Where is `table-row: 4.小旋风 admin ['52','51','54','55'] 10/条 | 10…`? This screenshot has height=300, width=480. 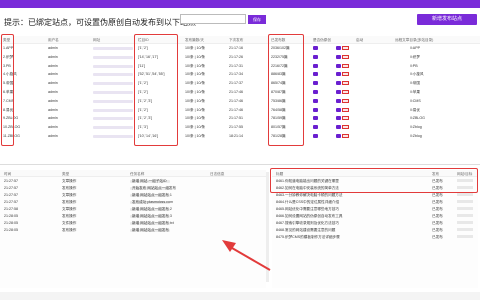 table-row: 4.小旋风 admin ['52','51','54','55'] 10/条 | 10… is located at coordinates (240, 74).